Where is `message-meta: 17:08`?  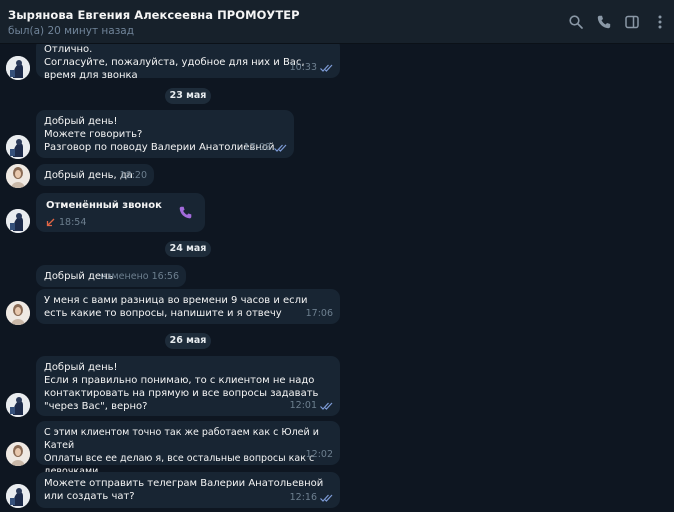 message-meta: 17:08 is located at coordinates (265, 147).